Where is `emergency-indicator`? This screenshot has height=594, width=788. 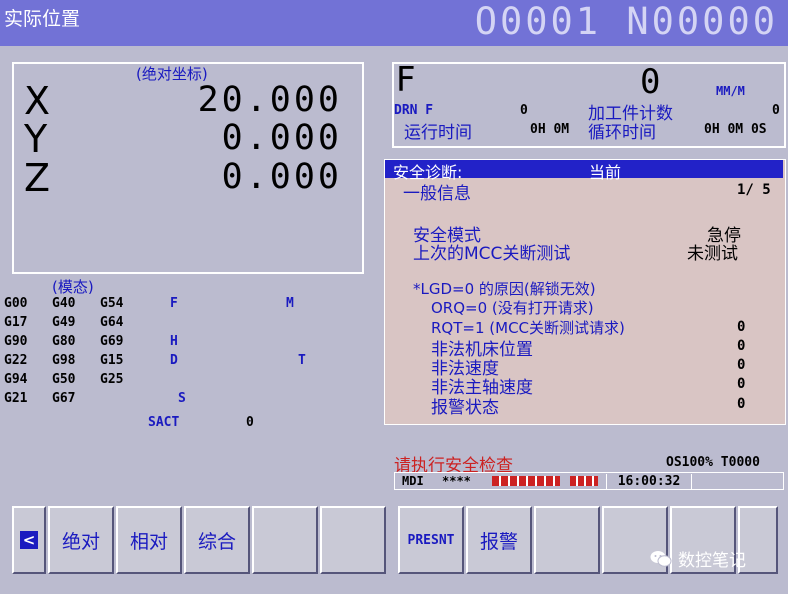 emergency-indicator is located at coordinates (526, 481).